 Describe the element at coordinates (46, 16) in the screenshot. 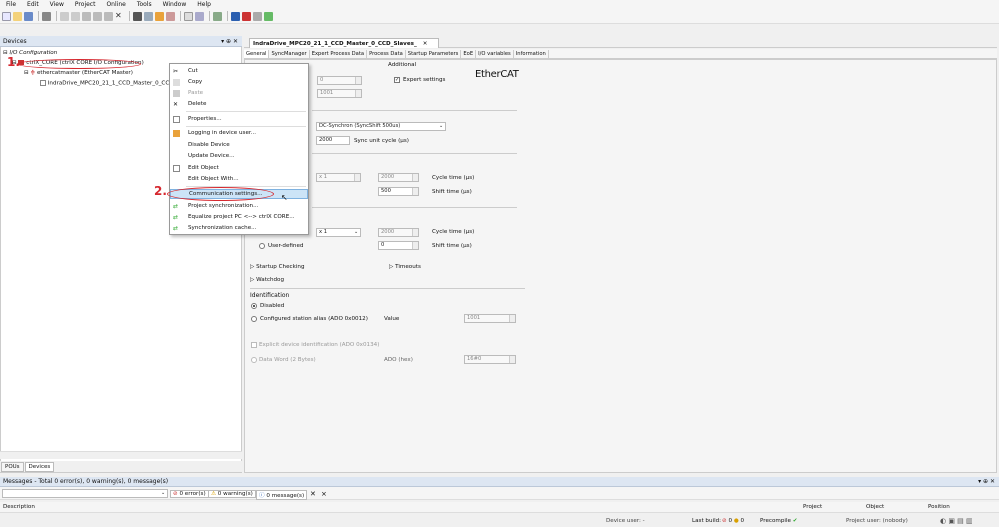

I see `print-icon` at that location.